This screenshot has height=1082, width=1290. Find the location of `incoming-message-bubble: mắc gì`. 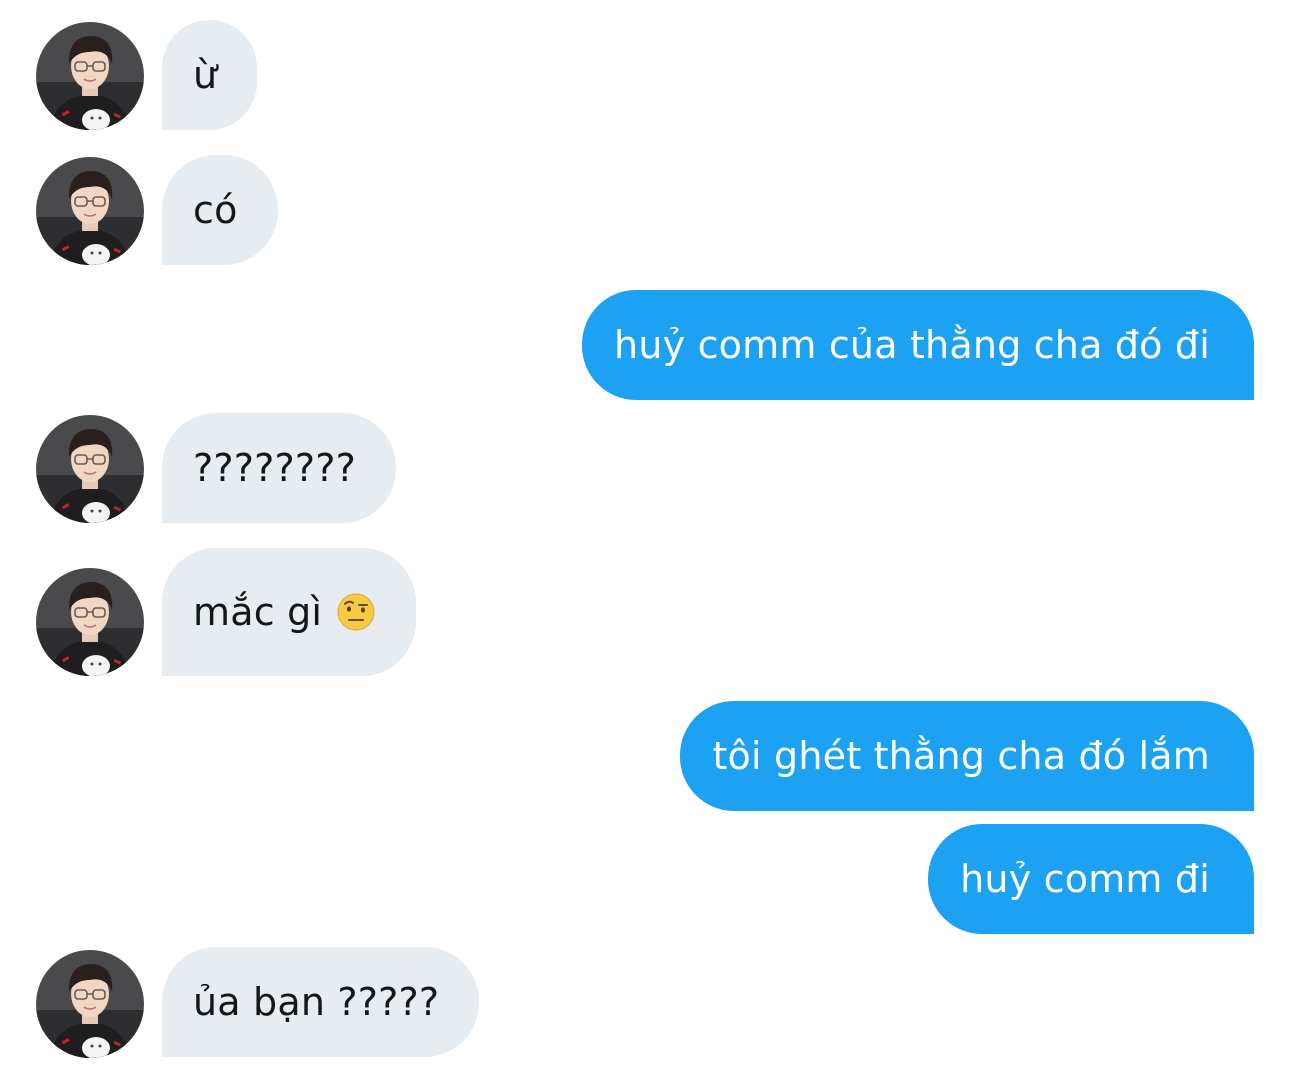

incoming-message-bubble: mắc gì is located at coordinates (289, 612).